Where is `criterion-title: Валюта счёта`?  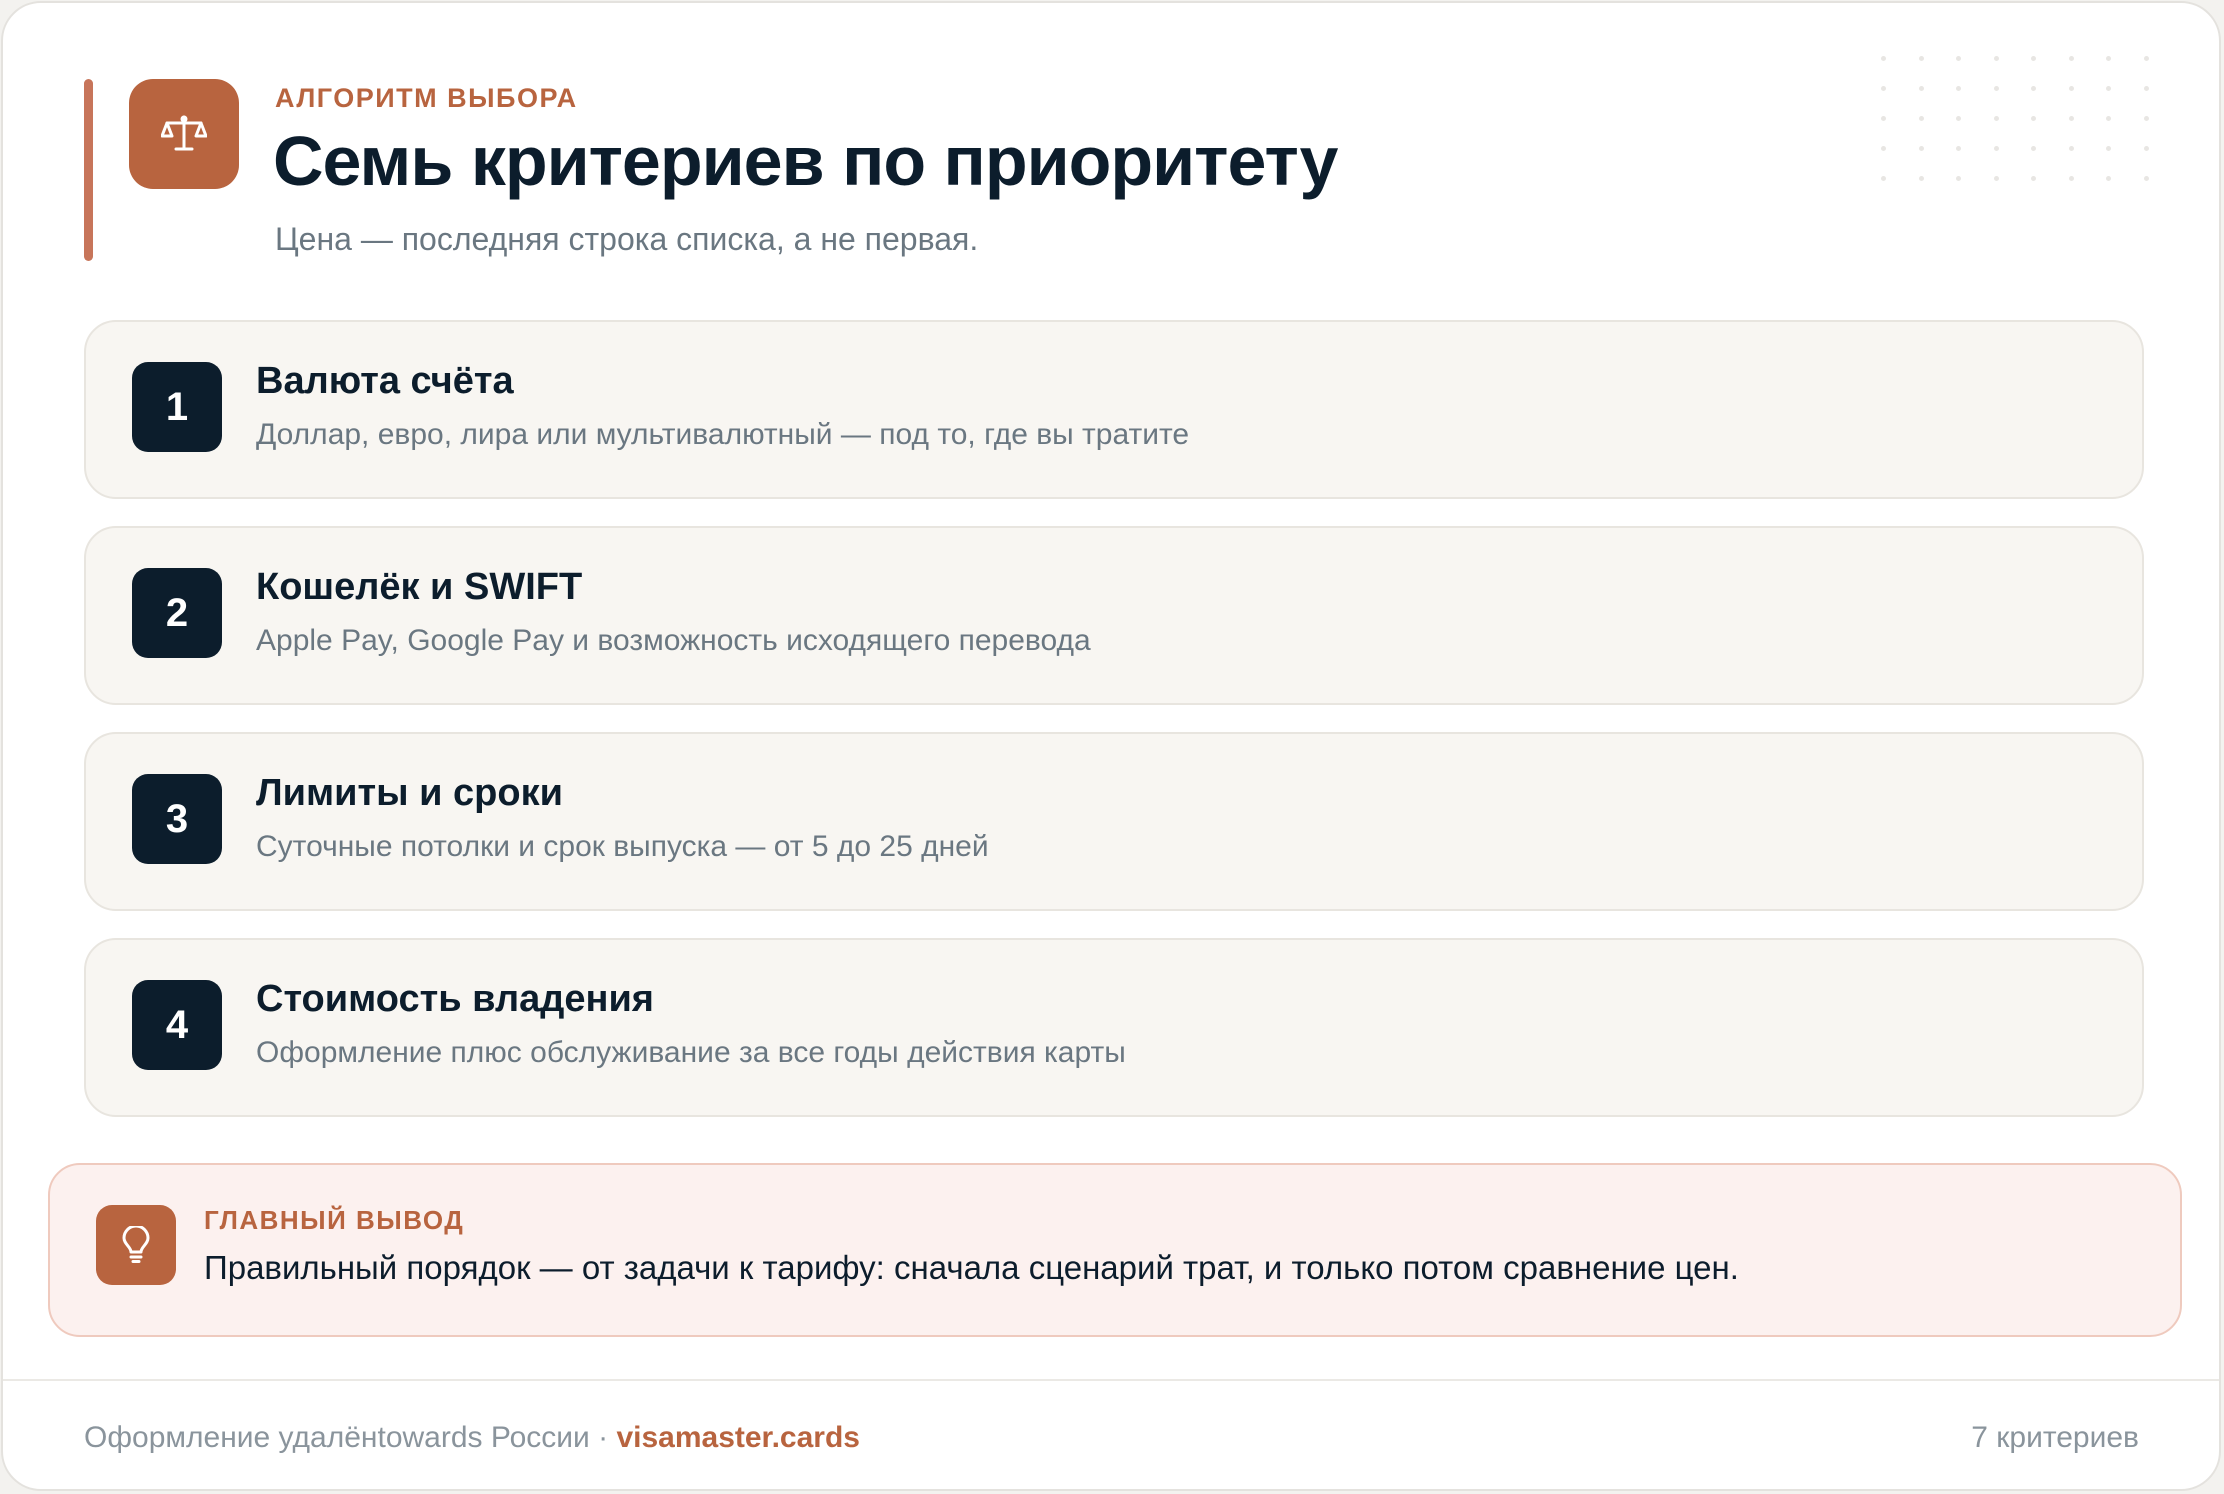
criterion-title: Валюта счёта is located at coordinates (385, 381).